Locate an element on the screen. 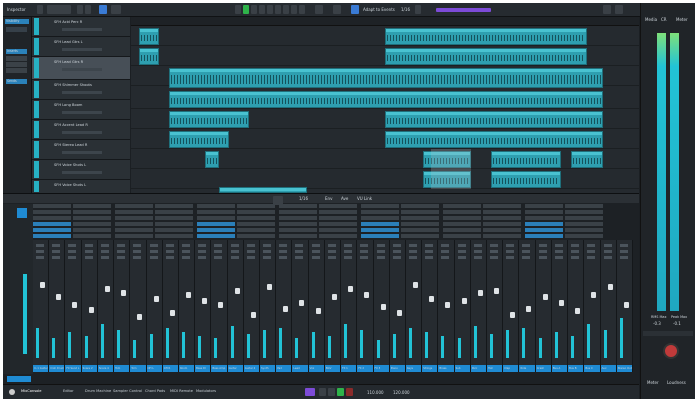 The height and width of the screenshot is (402, 698). track-header: SFH Long Boom is located at coordinates (81, 110).